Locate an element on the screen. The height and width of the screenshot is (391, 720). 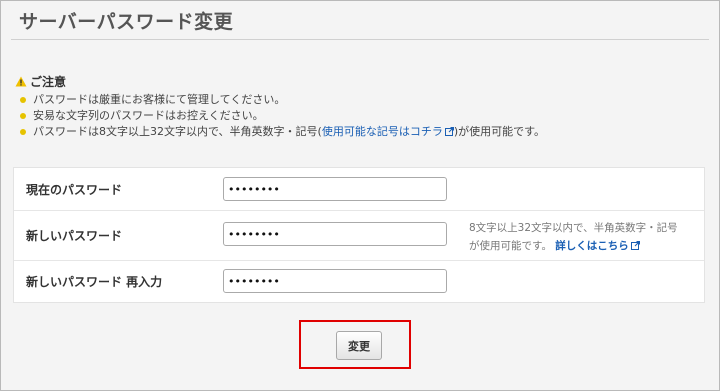
notice-item-text: パスワードは厳重にお客様にて管理してください。 is located at coordinates (159, 99).